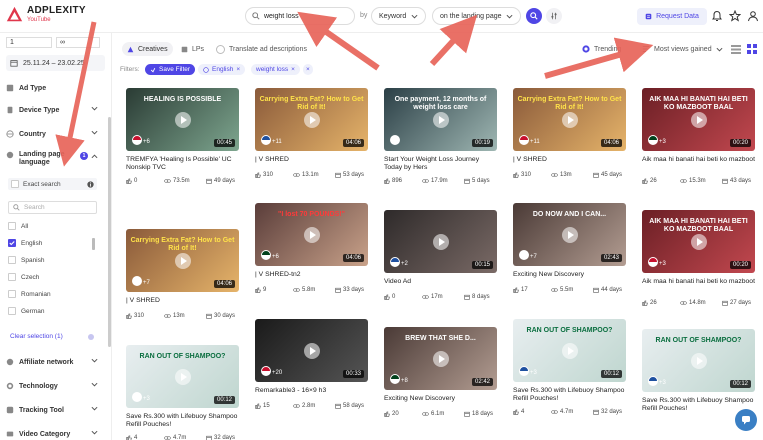 The width and height of the screenshot is (763, 440). Describe the element at coordinates (52, 184) in the screenshot. I see `exact-search-toggle: Exact search` at that location.